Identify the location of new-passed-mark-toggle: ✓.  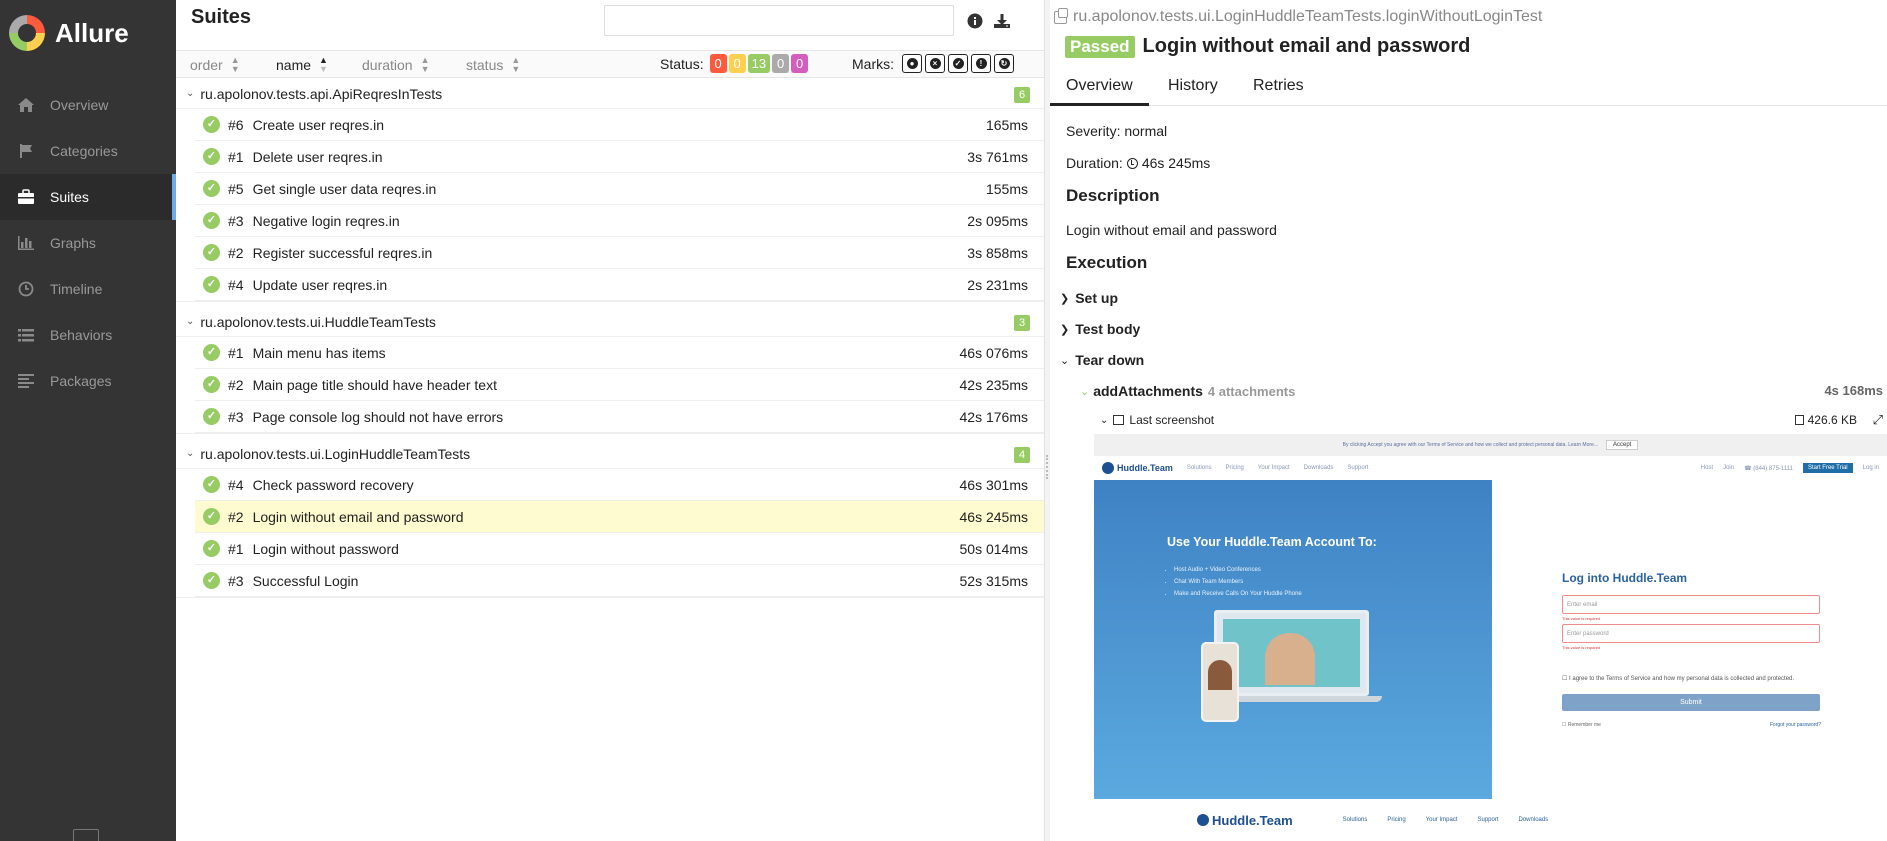
(958, 63).